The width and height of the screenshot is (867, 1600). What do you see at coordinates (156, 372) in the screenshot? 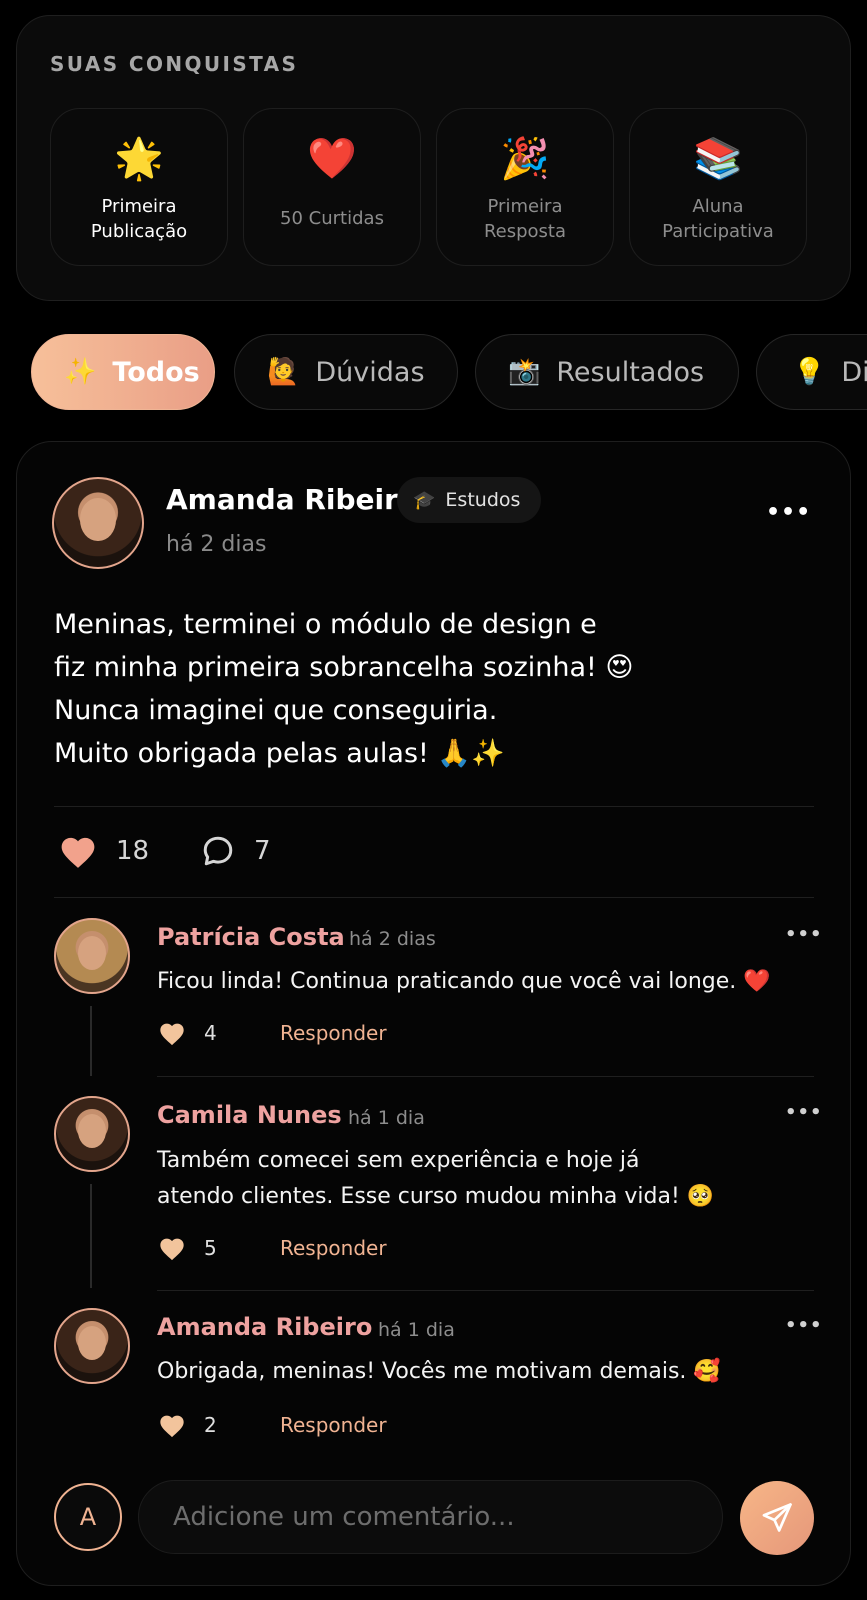
I see `tab-label: Todos` at bounding box center [156, 372].